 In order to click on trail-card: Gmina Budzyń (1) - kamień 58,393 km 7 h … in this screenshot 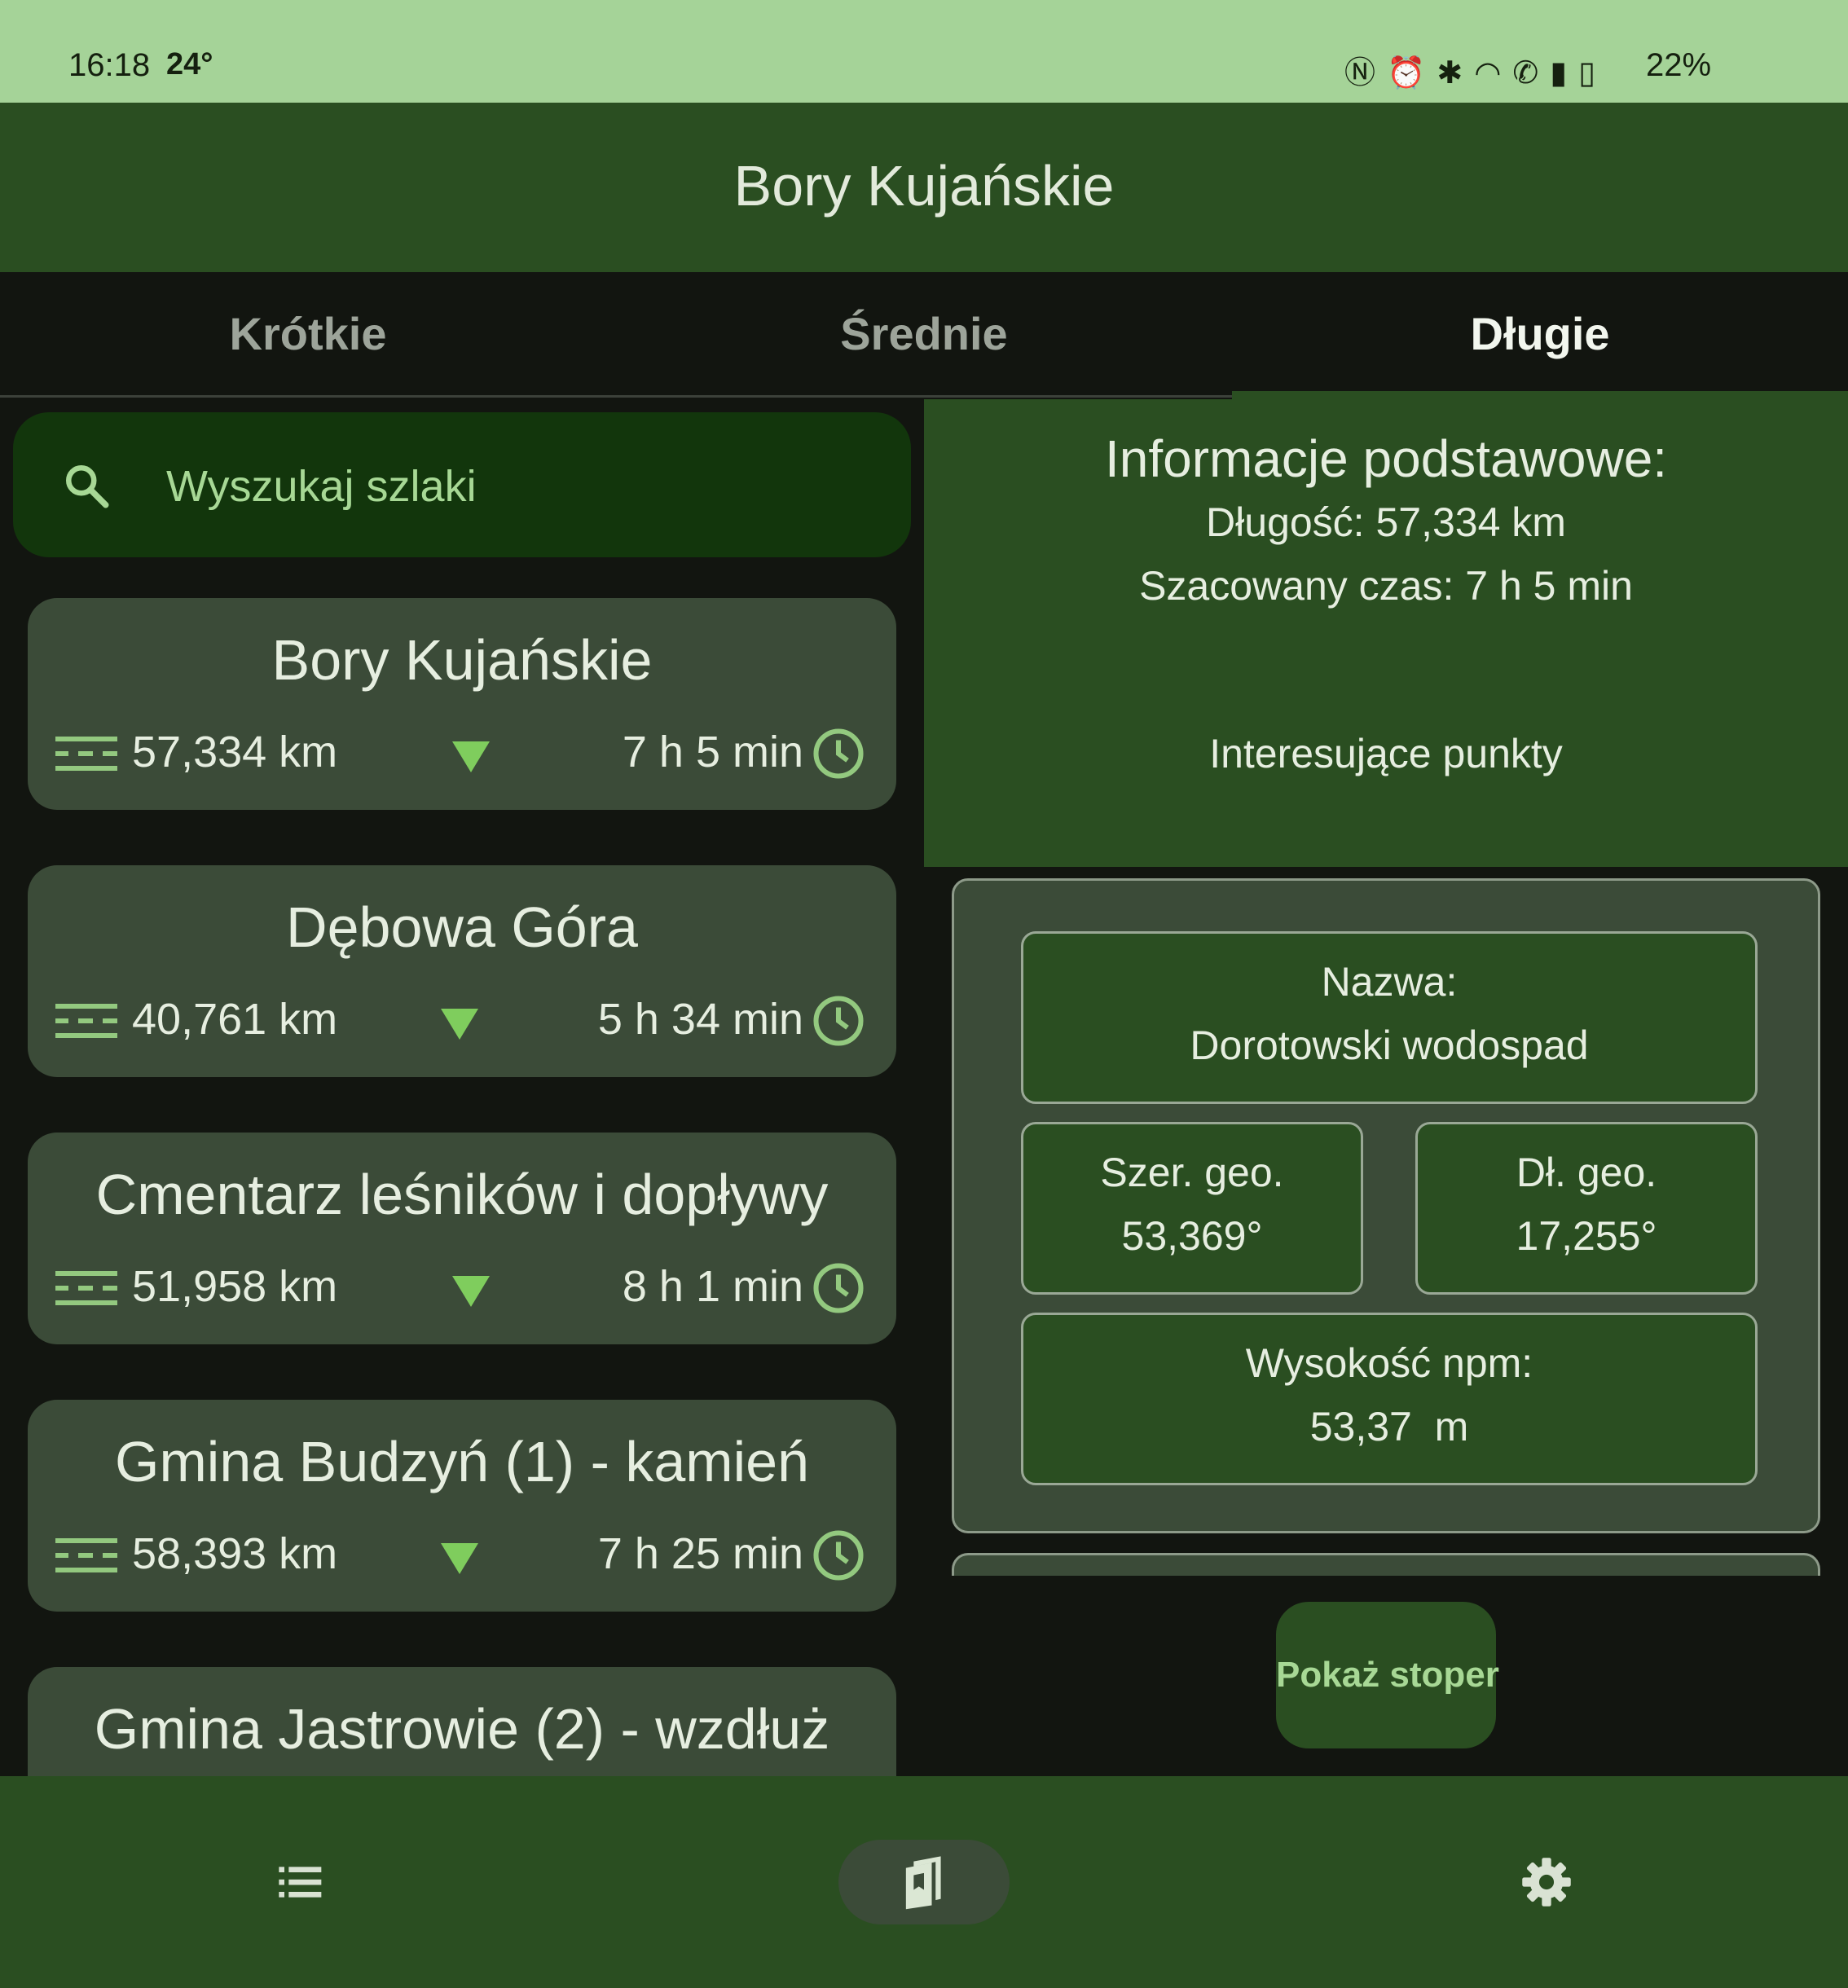, I will do `click(462, 1506)`.